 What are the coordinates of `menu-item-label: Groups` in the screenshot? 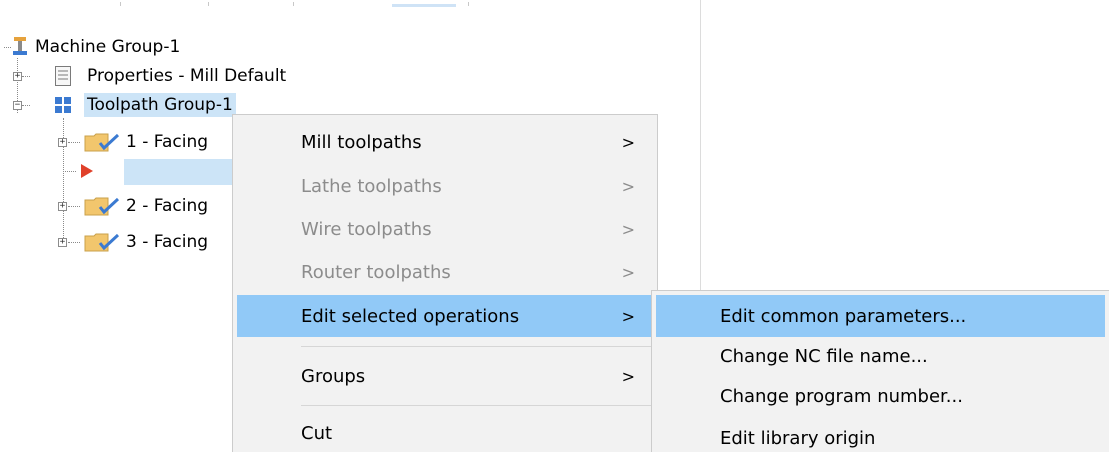 It's located at (333, 376).